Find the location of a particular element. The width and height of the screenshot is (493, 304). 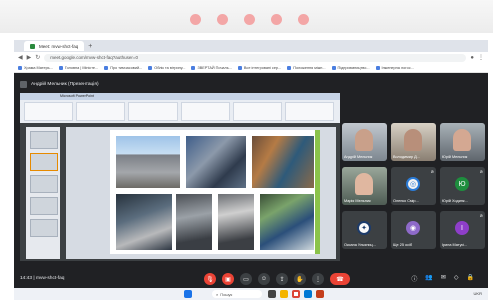

lock-icon: 🔒 is located at coordinates (470, 278).